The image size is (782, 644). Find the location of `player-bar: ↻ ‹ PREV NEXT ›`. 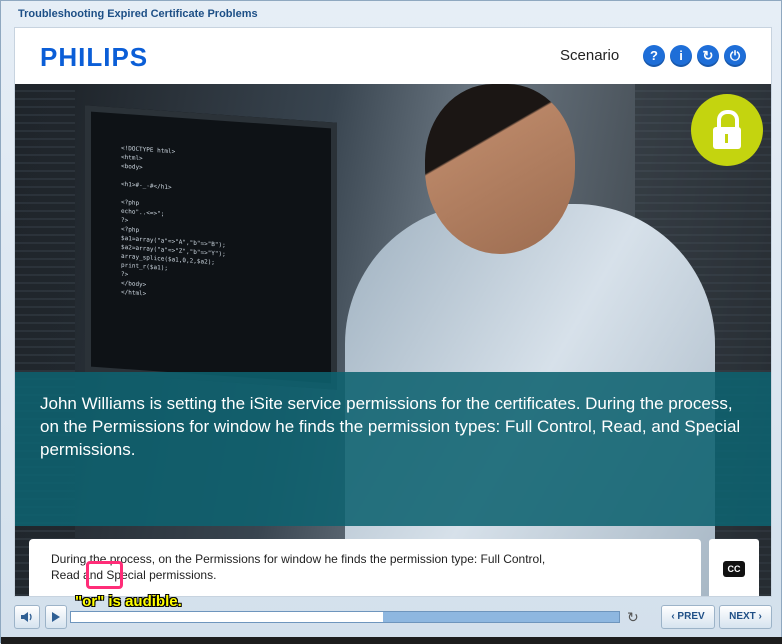

player-bar: ↻ ‹ PREV NEXT › is located at coordinates (393, 618).